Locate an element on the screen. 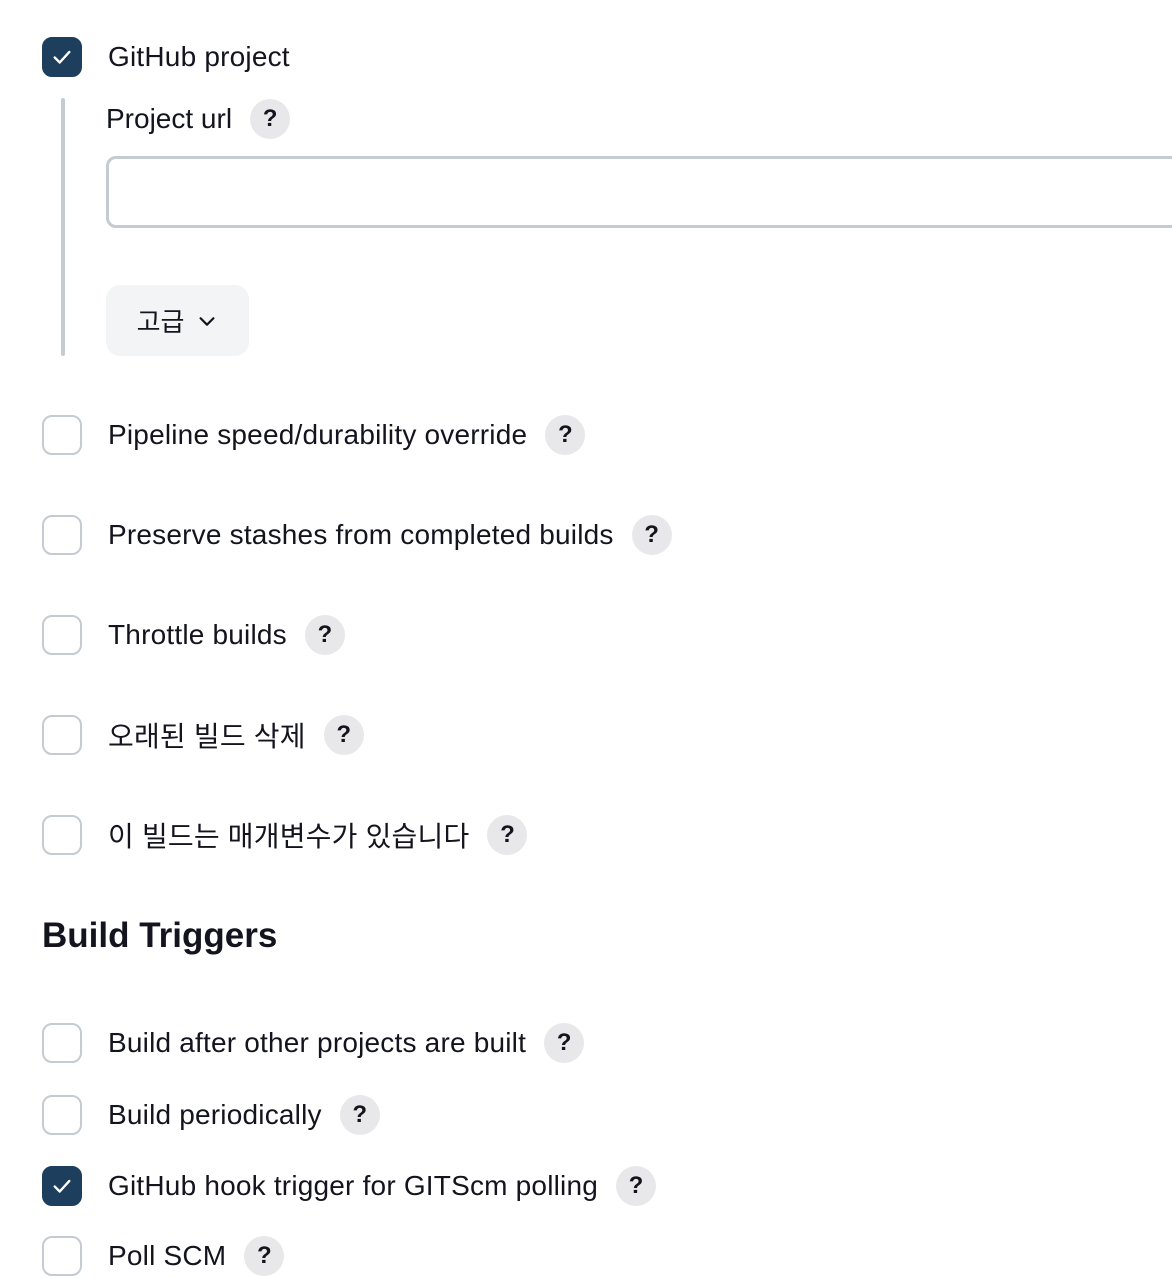  throttle-builds-label: Throttle builds is located at coordinates (197, 635).